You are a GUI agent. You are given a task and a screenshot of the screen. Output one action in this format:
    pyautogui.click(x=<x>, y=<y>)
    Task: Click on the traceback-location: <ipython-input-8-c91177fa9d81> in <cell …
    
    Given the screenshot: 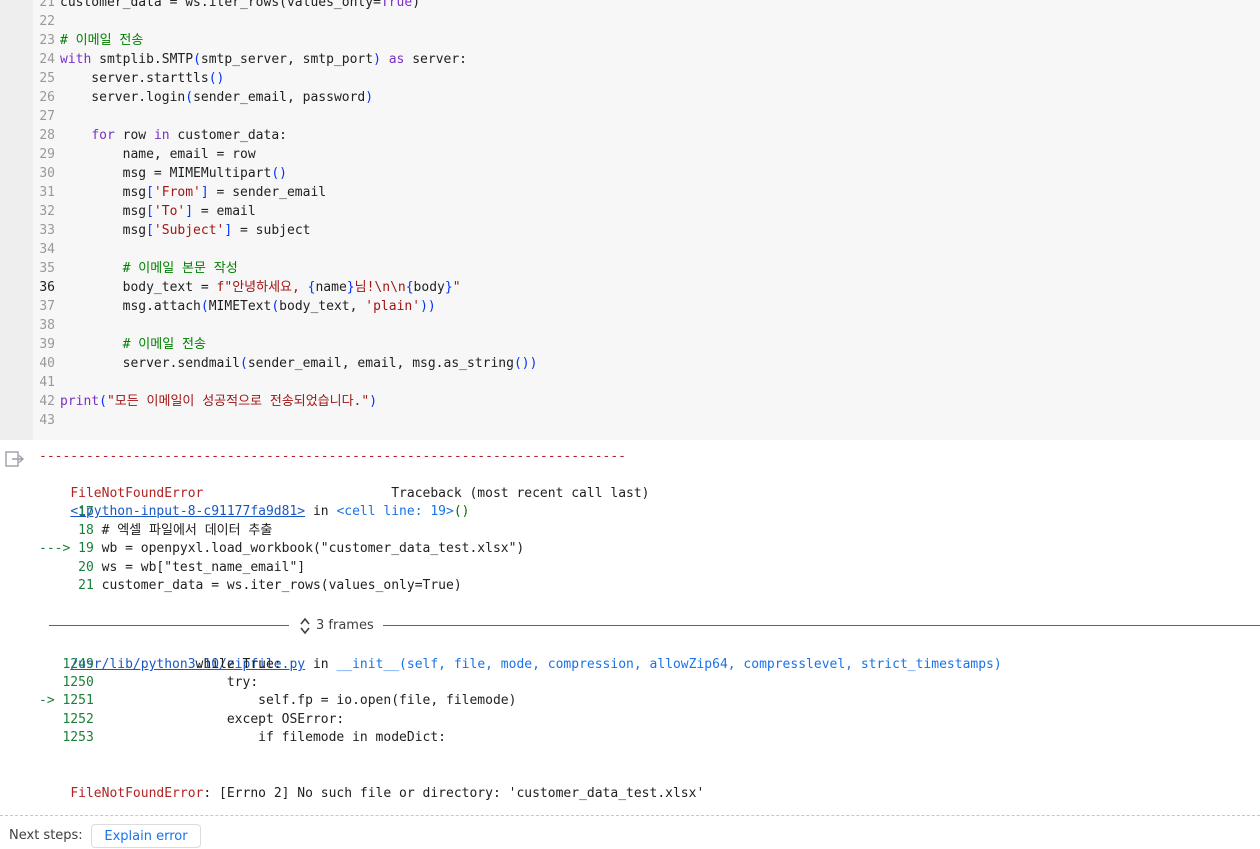 What is the action you would take?
    pyautogui.click(x=254, y=502)
    